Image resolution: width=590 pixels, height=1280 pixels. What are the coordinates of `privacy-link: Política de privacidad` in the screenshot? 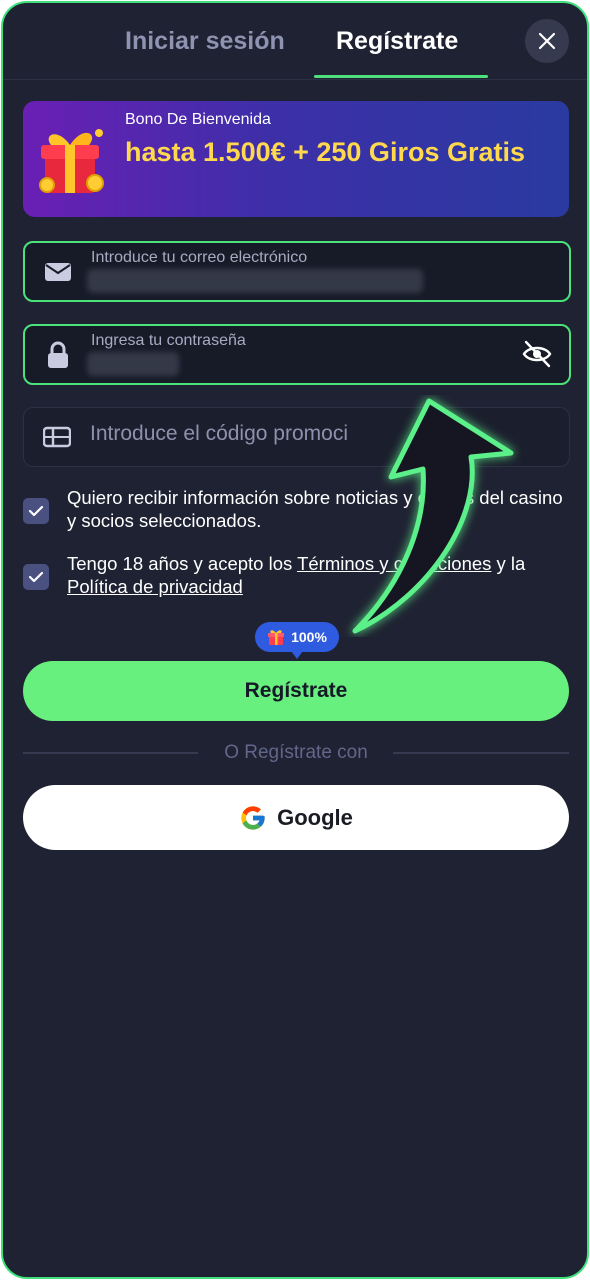 It's located at (155, 586).